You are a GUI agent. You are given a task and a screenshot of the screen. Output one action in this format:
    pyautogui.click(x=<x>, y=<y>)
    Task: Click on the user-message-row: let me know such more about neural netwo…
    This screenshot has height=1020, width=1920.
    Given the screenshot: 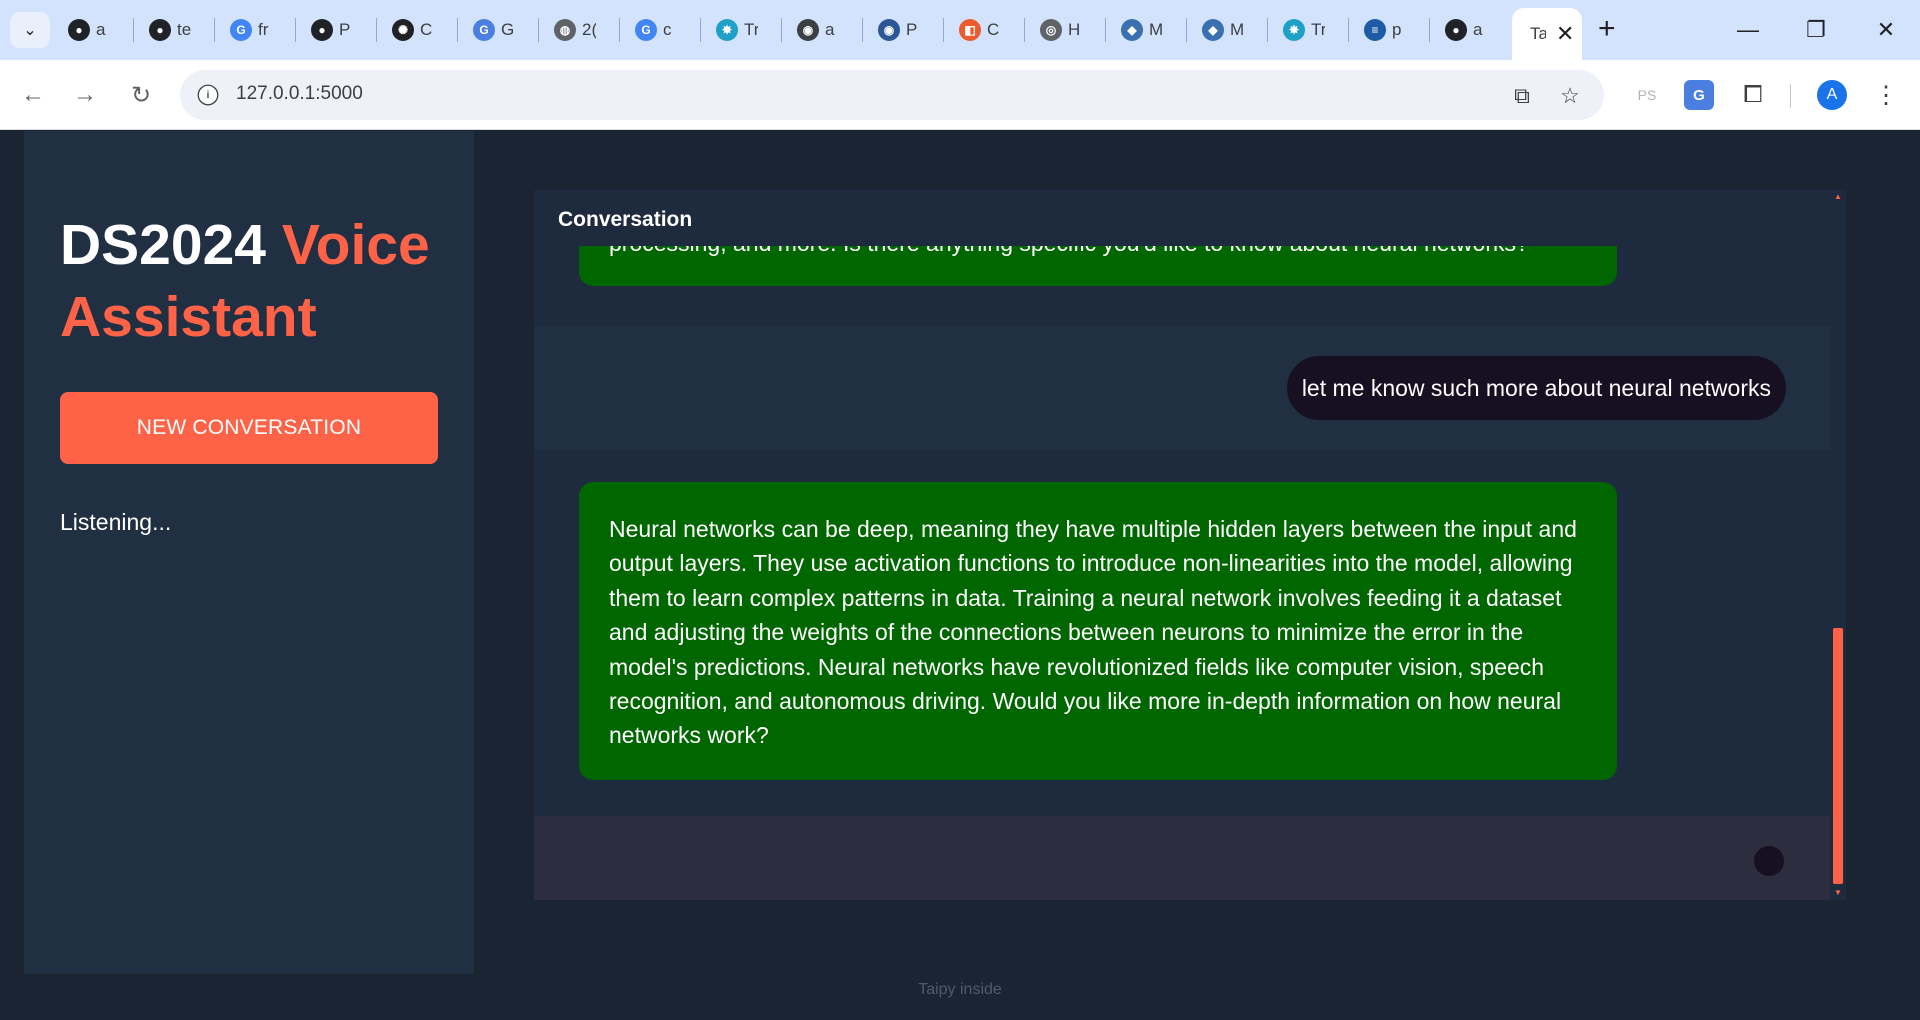 What is the action you would take?
    pyautogui.click(x=1182, y=388)
    